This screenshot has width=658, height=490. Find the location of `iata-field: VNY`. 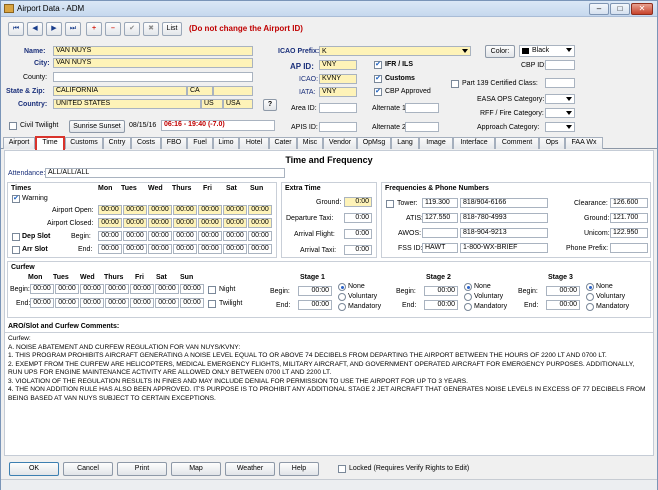

iata-field: VNY is located at coordinates (338, 92).